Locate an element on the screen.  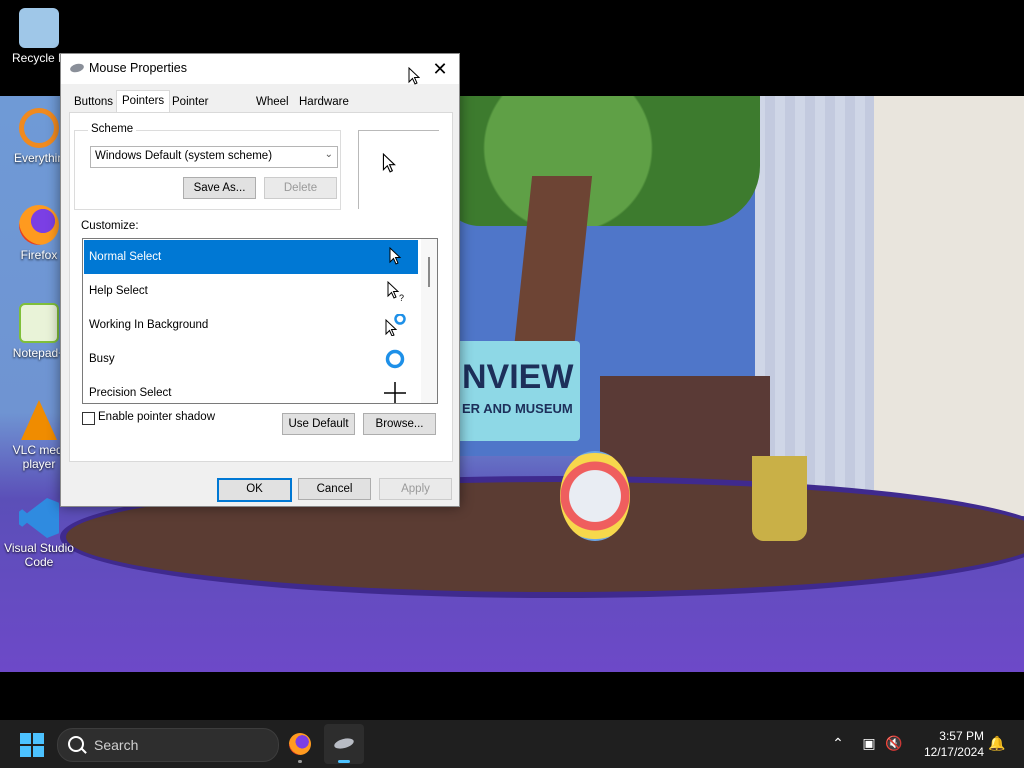
taskbar-firefox is located at coordinates (300, 744).